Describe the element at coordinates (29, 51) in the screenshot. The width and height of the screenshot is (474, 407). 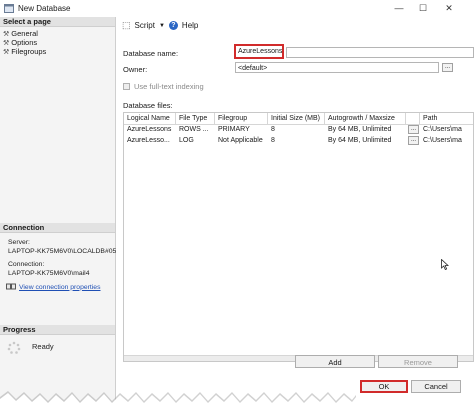
I see `page-item-label: Filegroups` at that location.